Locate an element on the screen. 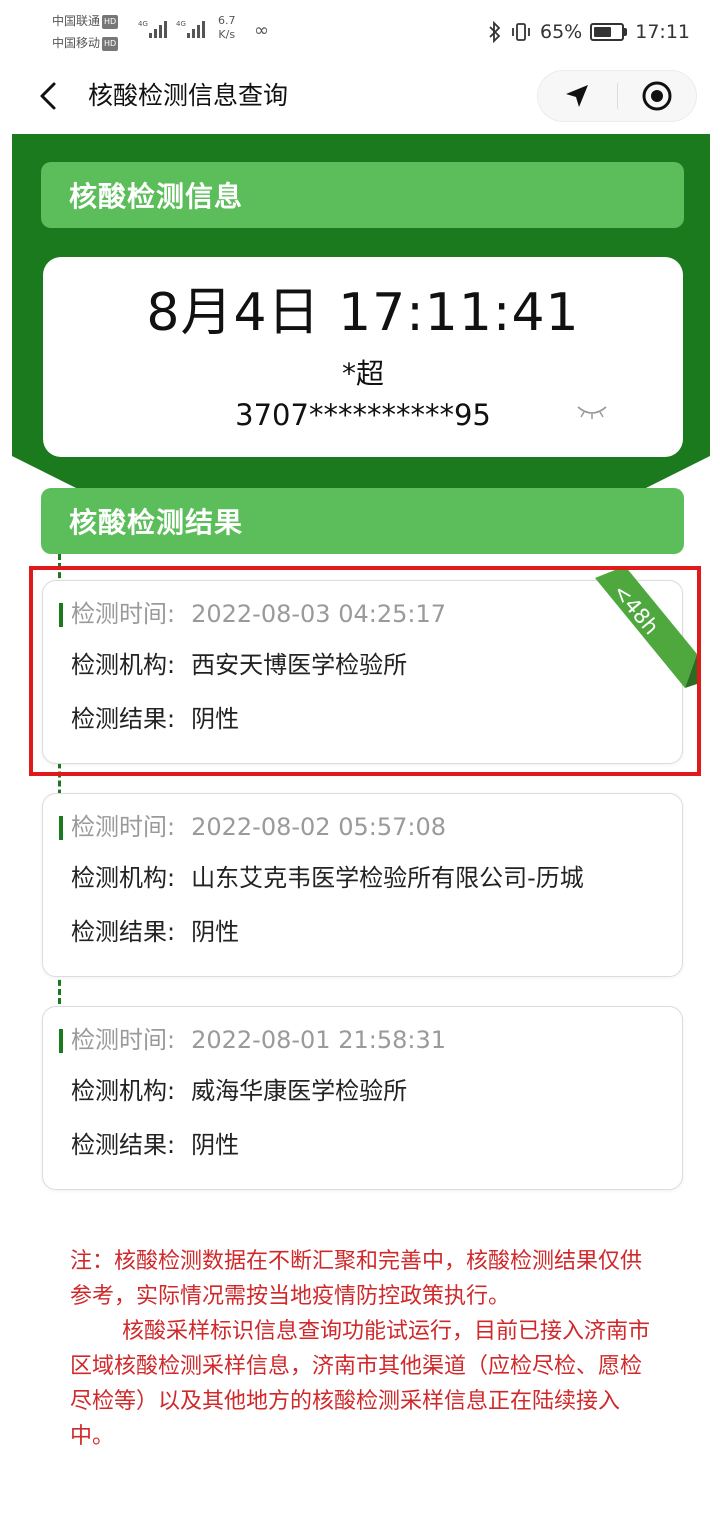  carrier-mobile: 中国移动 HD is located at coordinates (85, 43).